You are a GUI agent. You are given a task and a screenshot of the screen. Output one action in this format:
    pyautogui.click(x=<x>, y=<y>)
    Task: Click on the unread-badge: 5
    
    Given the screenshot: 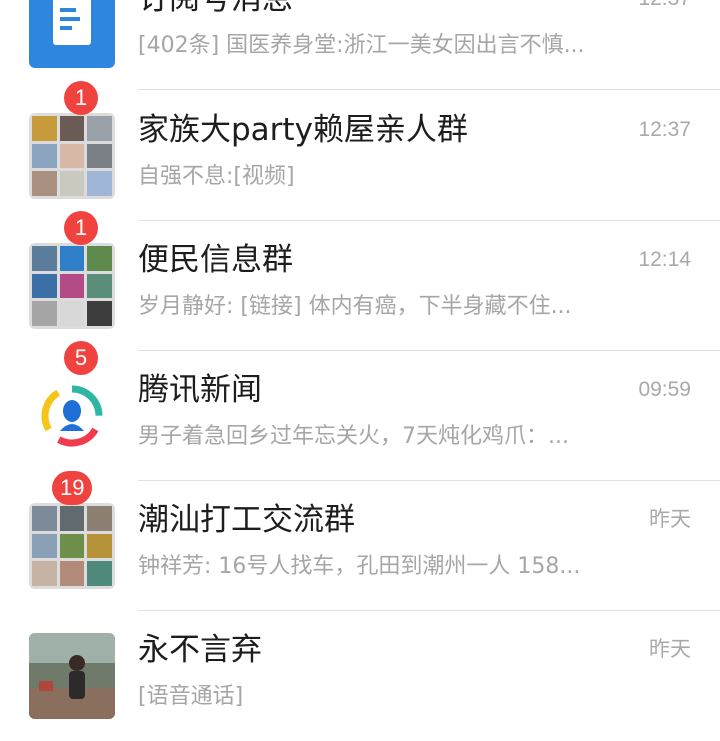 What is the action you would take?
    pyautogui.click(x=81, y=358)
    